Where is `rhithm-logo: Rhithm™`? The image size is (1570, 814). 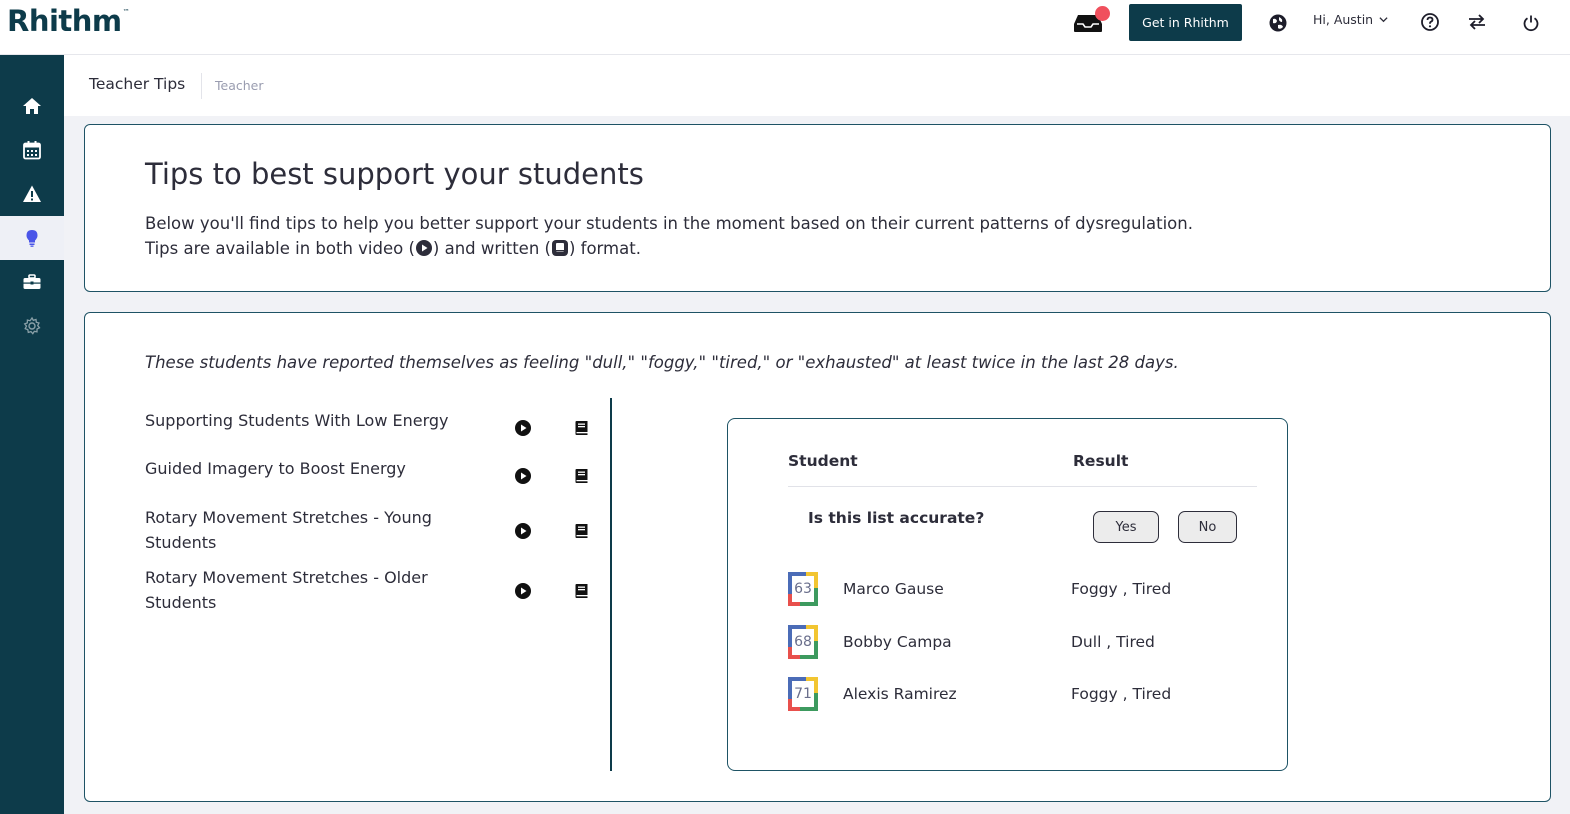 rhithm-logo: Rhithm™ is located at coordinates (68, 21).